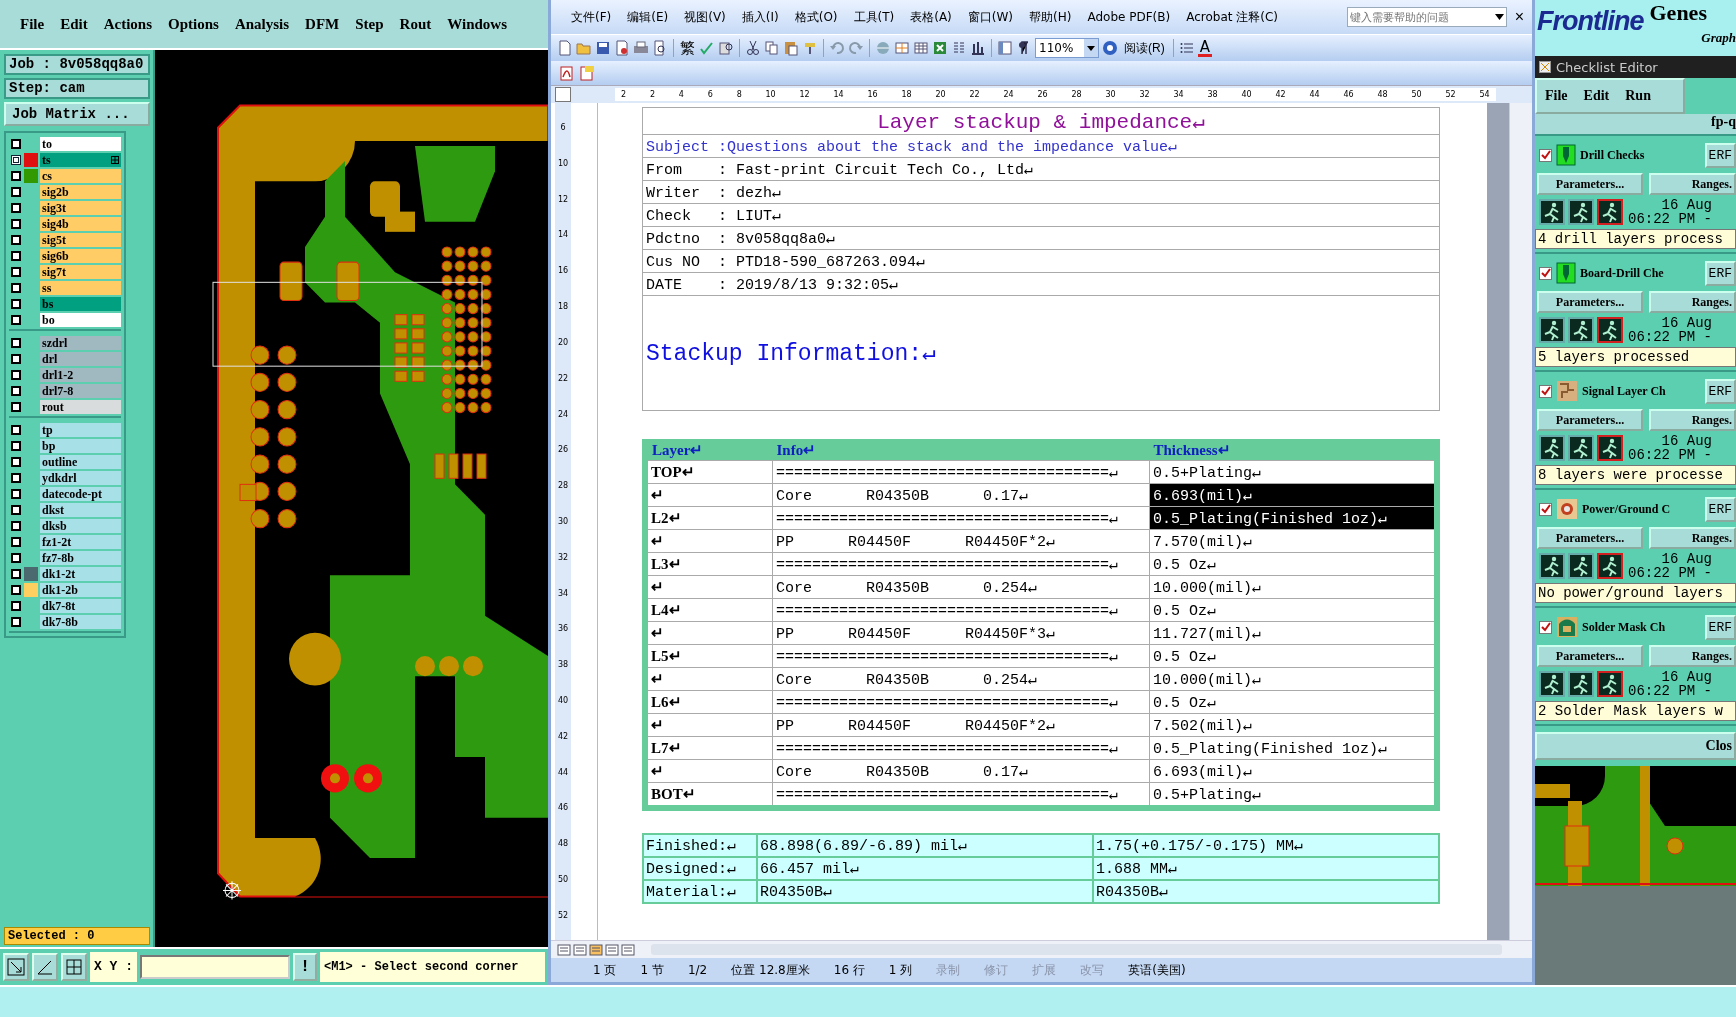  What do you see at coordinates (80, 589) in the screenshot?
I see `layer-name: dk1-2b` at bounding box center [80, 589].